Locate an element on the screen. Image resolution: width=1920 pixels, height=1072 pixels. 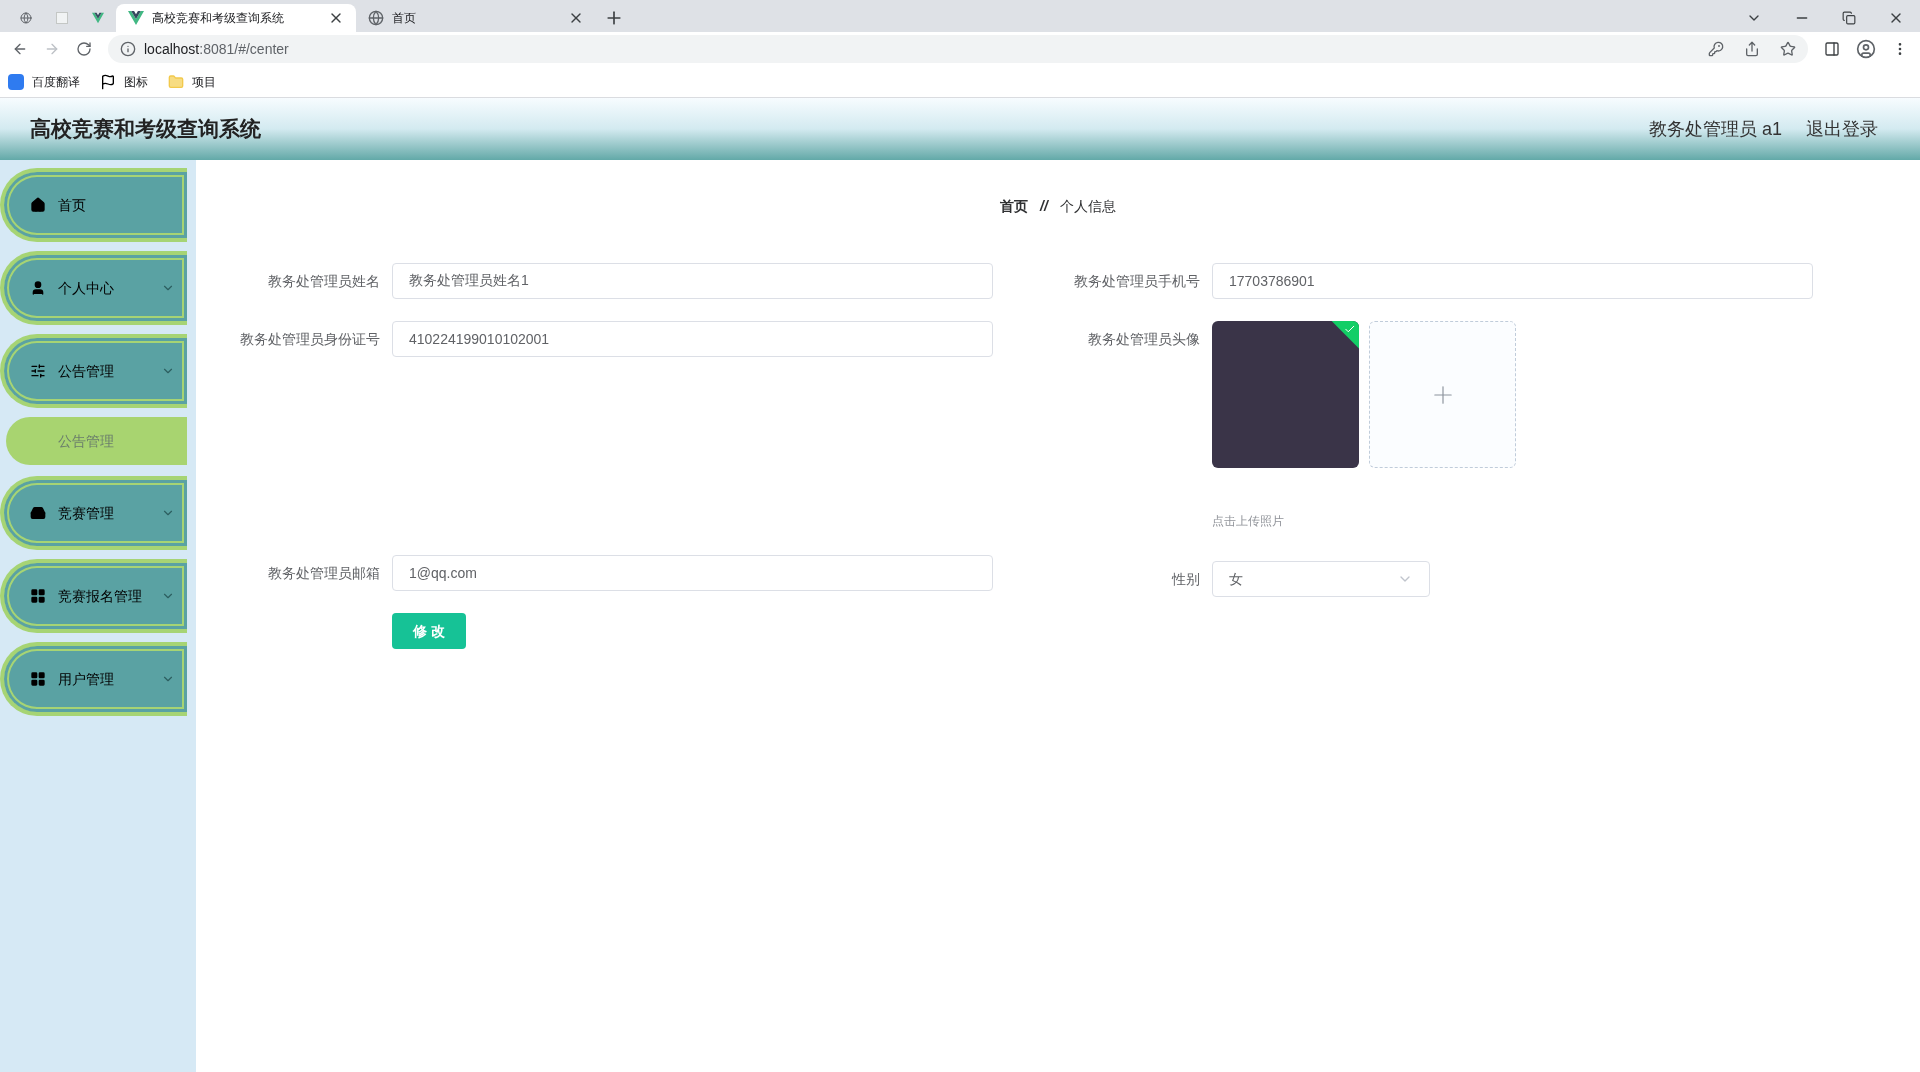
phone-input: 17703786901 is located at coordinates (1512, 281).